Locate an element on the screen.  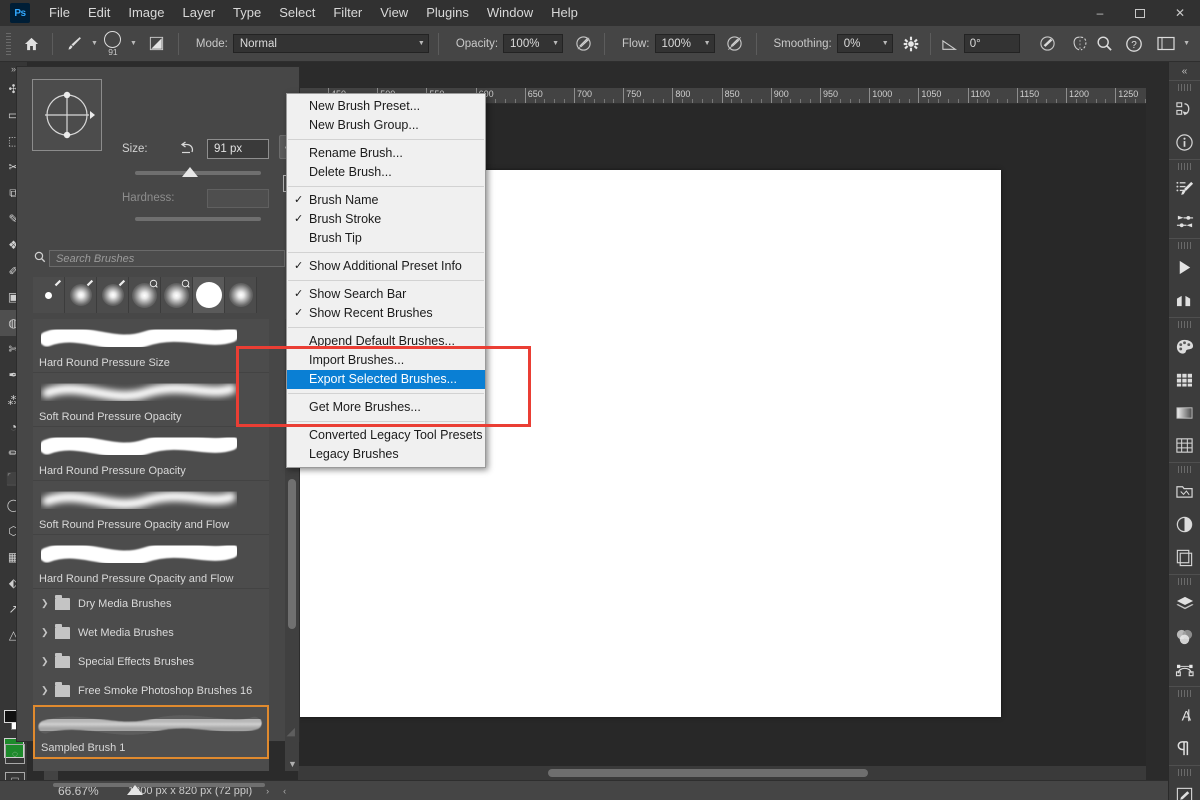
menu-help: Help is located at coordinates (564, 13).